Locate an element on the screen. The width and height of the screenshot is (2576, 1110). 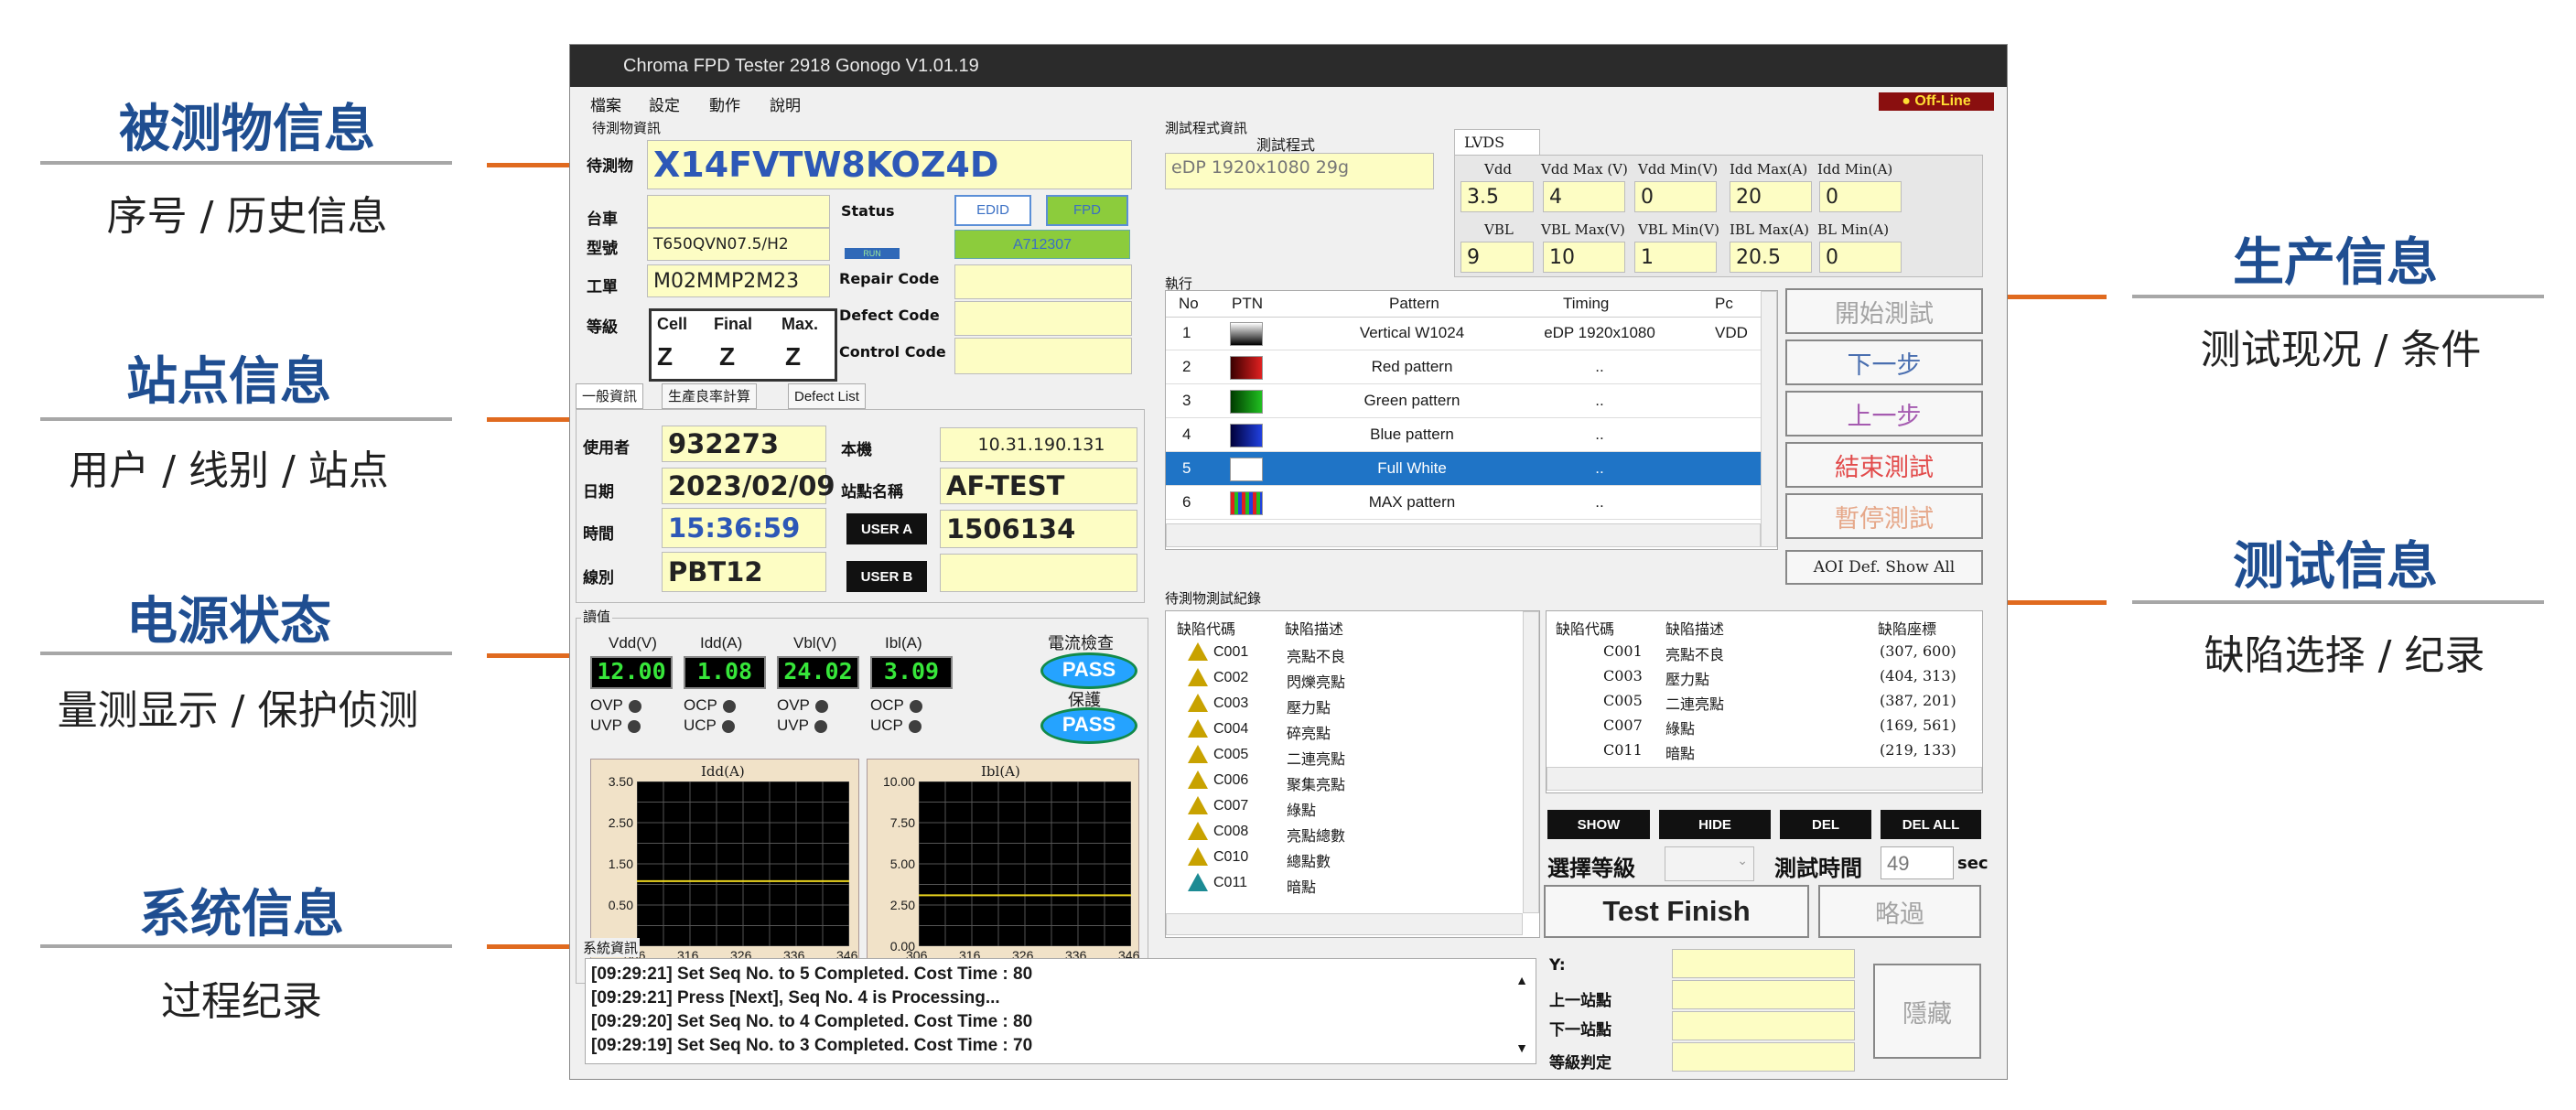
system-group-label: 系統資訊 is located at coordinates (611, 947).